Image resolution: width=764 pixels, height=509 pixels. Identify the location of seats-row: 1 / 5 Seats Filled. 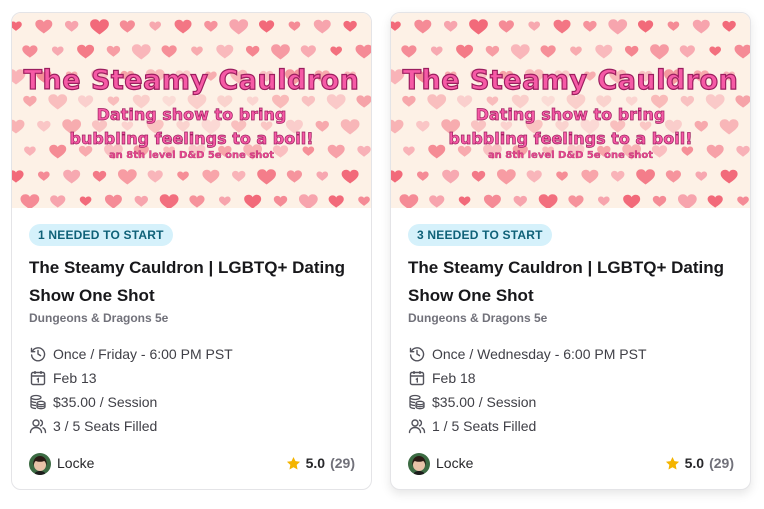
(472, 426).